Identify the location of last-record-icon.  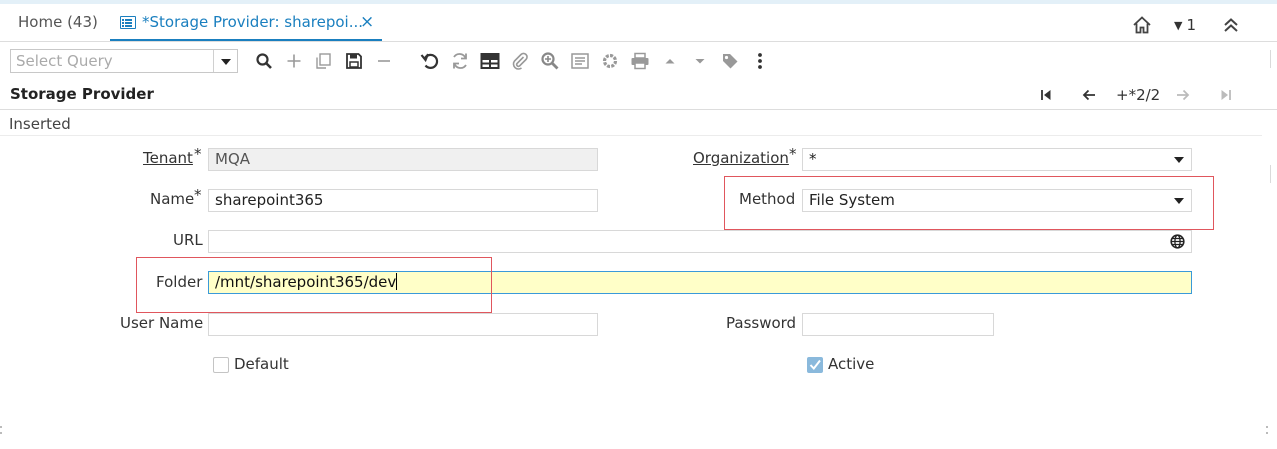
(1226, 95).